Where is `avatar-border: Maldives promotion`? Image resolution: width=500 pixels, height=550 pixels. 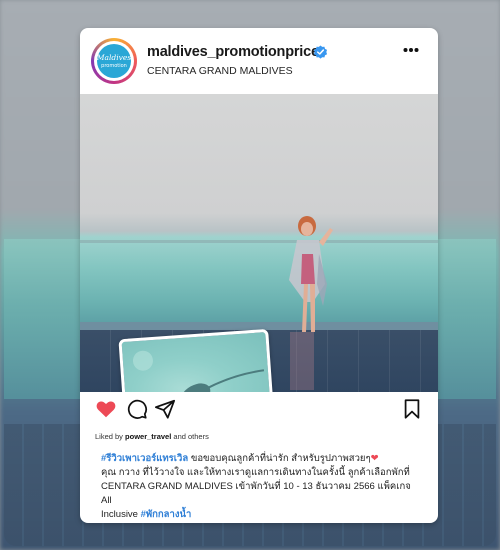 avatar-border: Maldives promotion is located at coordinates (114, 61).